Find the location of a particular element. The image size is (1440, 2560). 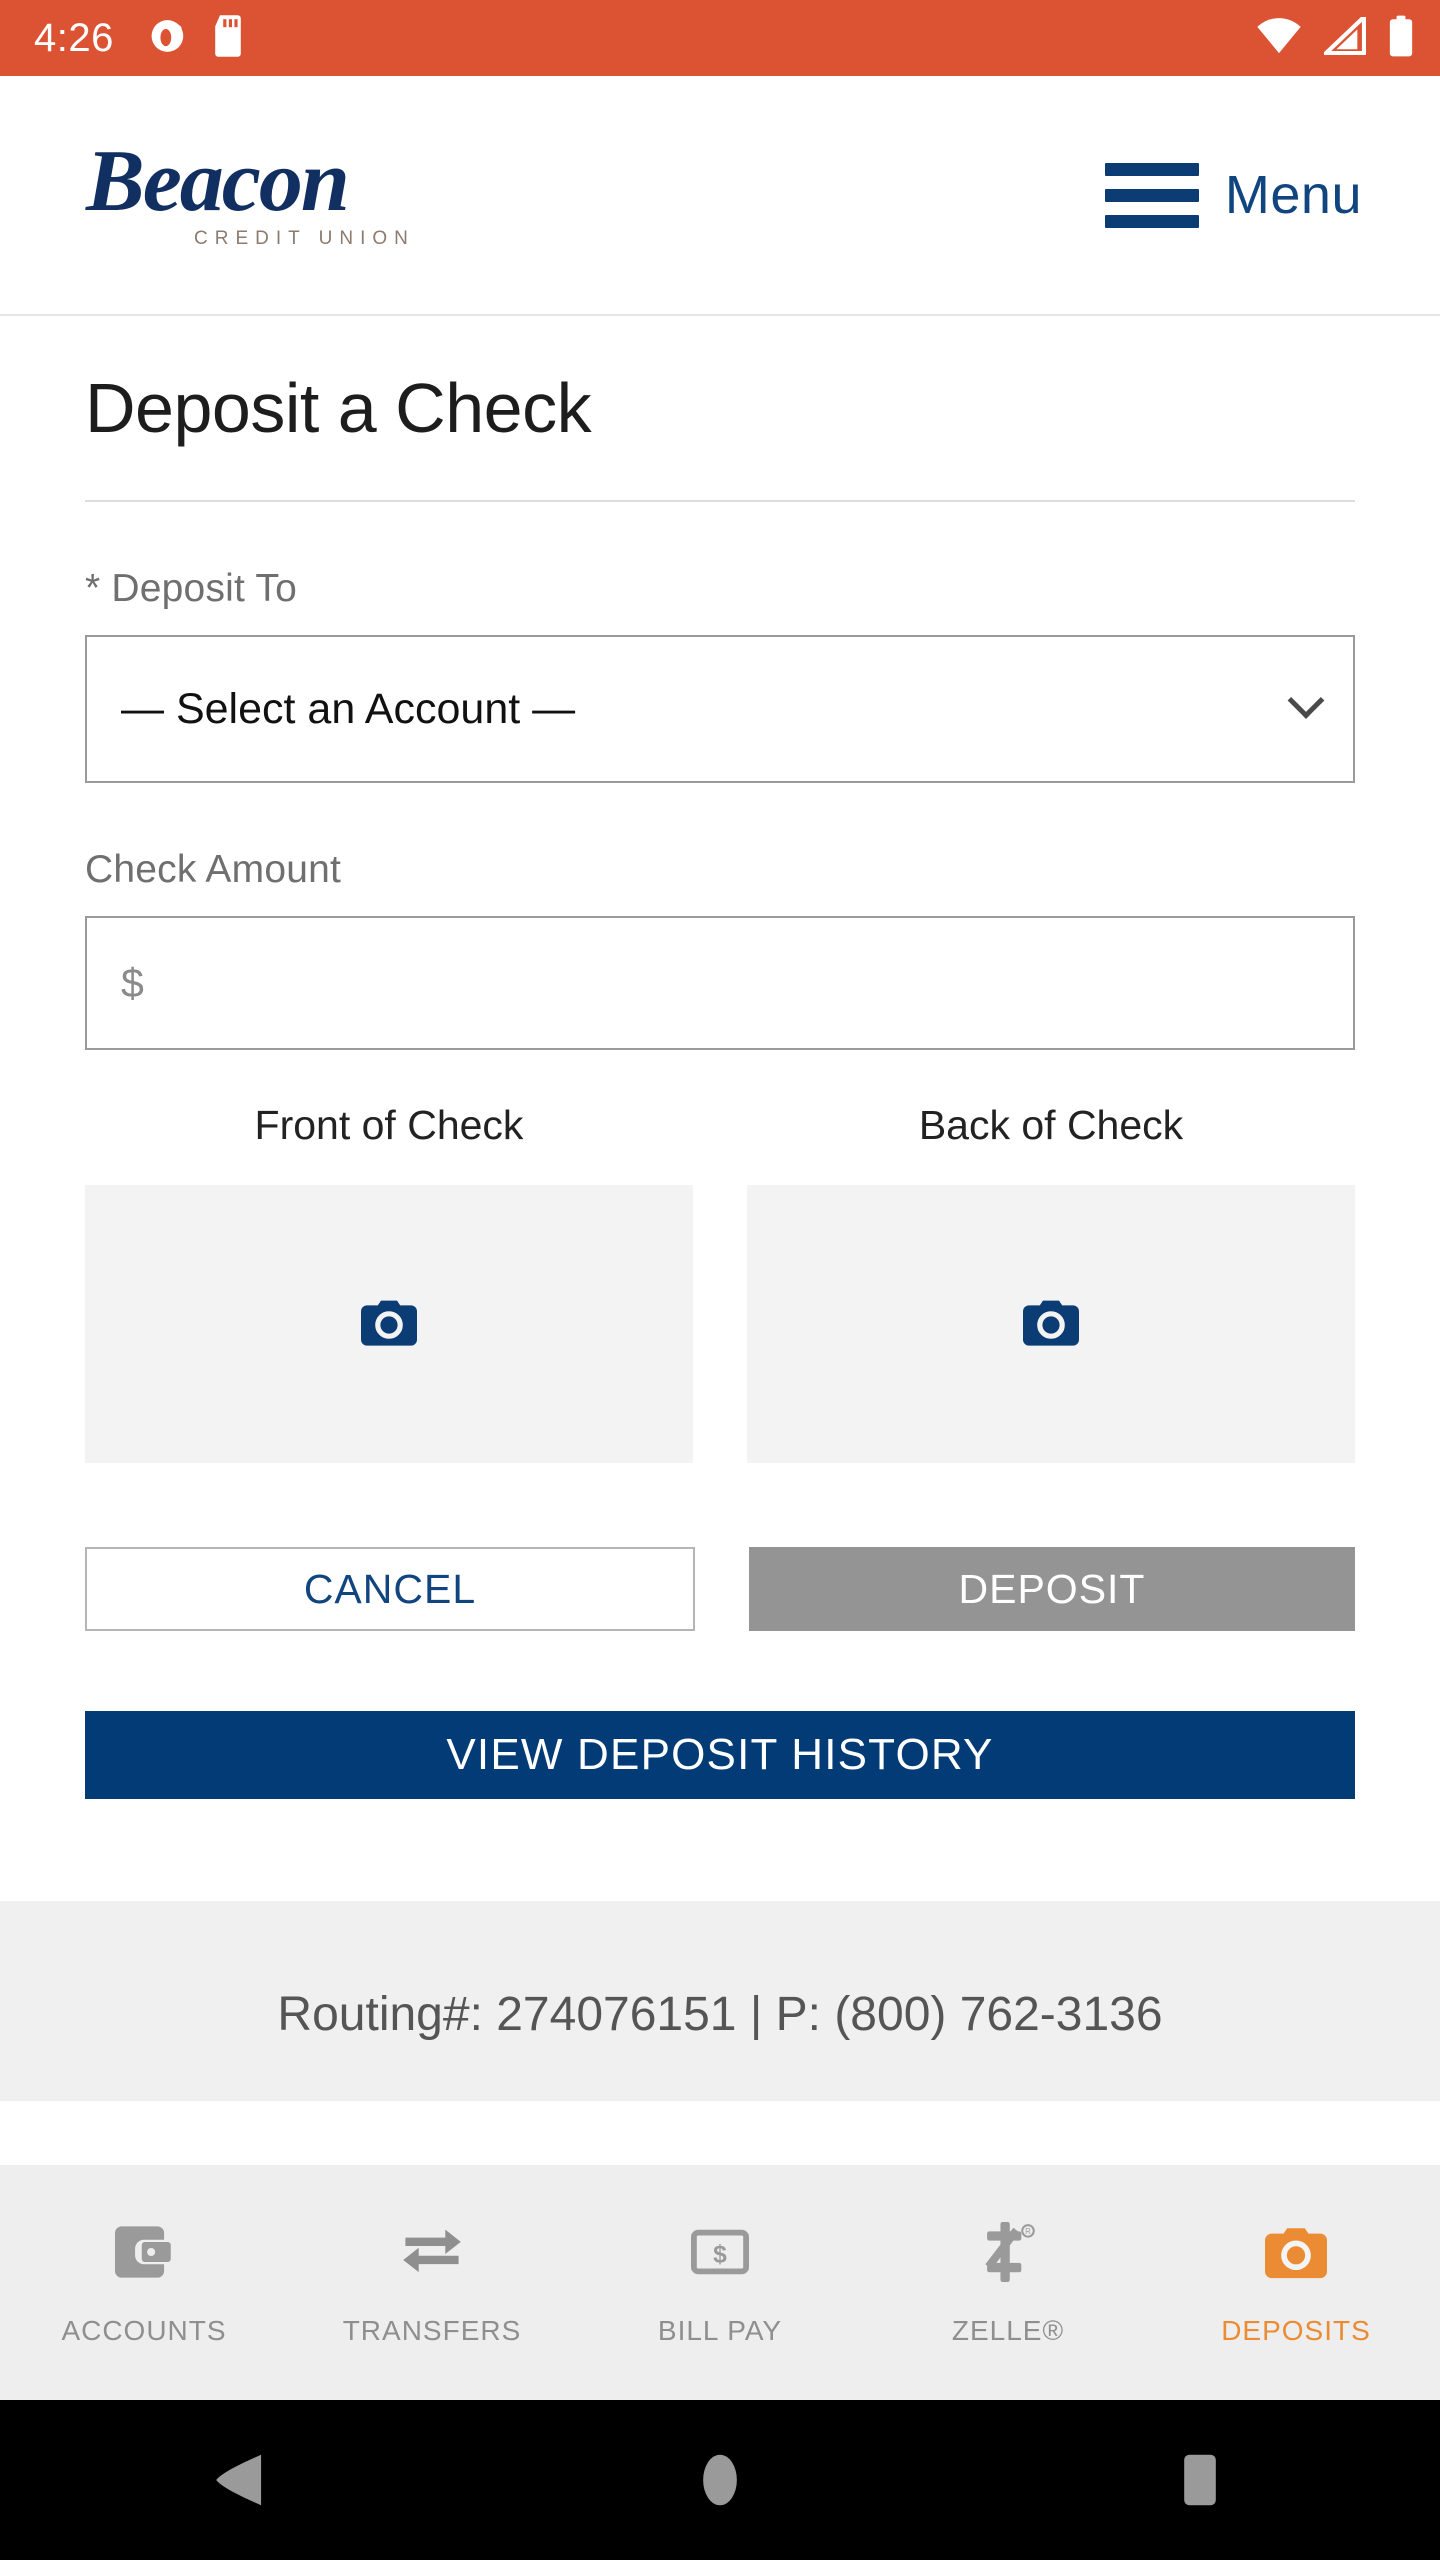

hamburger-icon is located at coordinates (1151, 195).